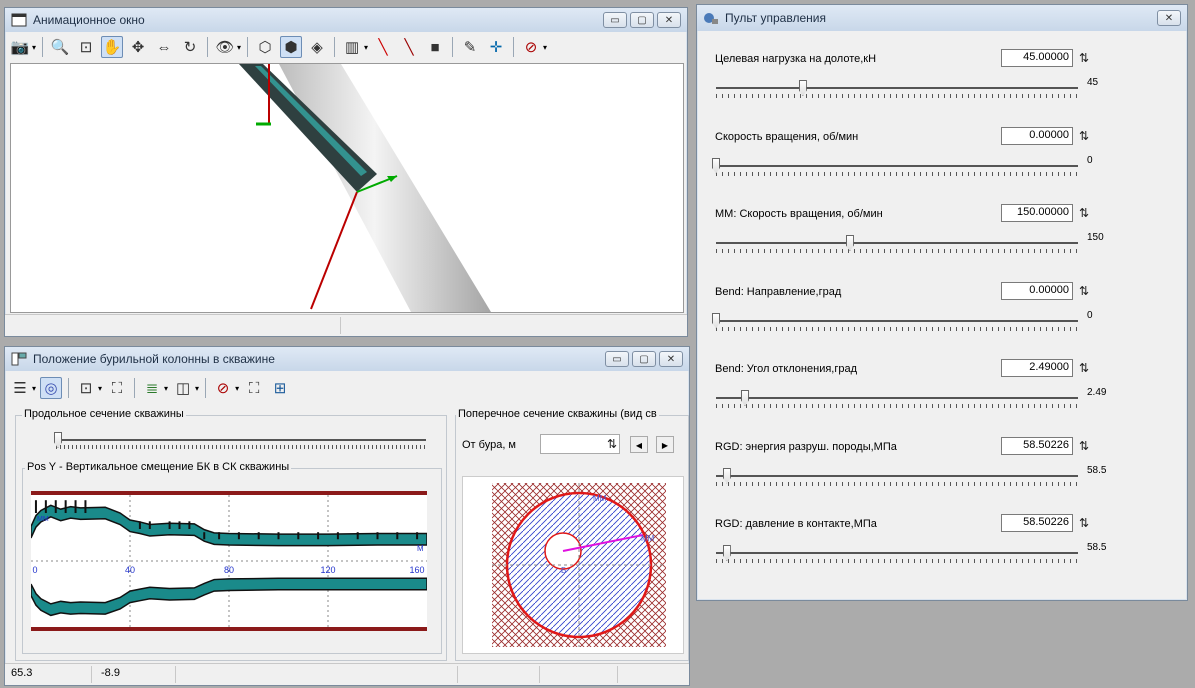  What do you see at coordinates (385, 188) in the screenshot?
I see `borehole-pipe` at bounding box center [385, 188].